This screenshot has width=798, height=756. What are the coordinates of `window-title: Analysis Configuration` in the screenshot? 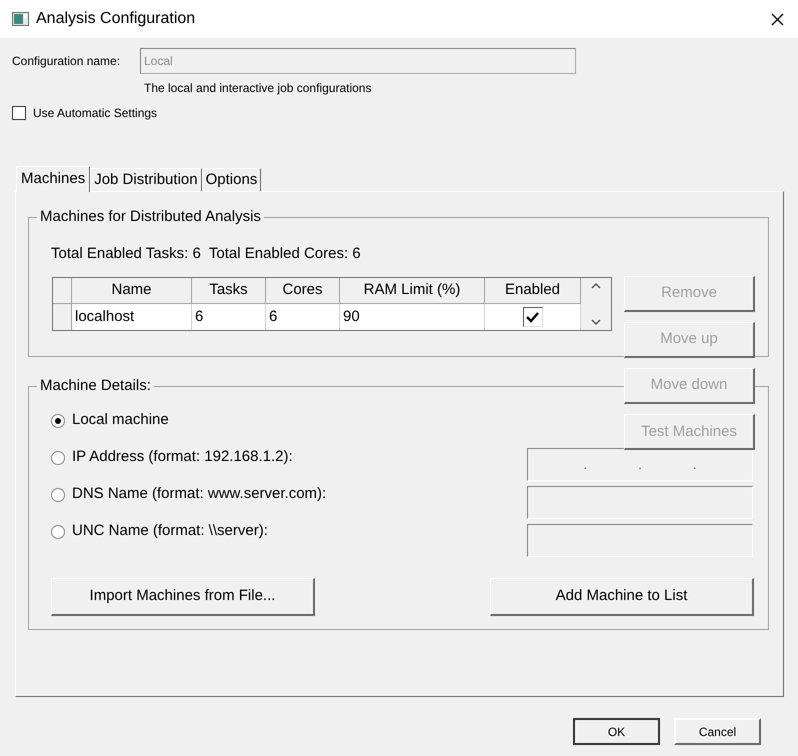 It's located at (116, 19).